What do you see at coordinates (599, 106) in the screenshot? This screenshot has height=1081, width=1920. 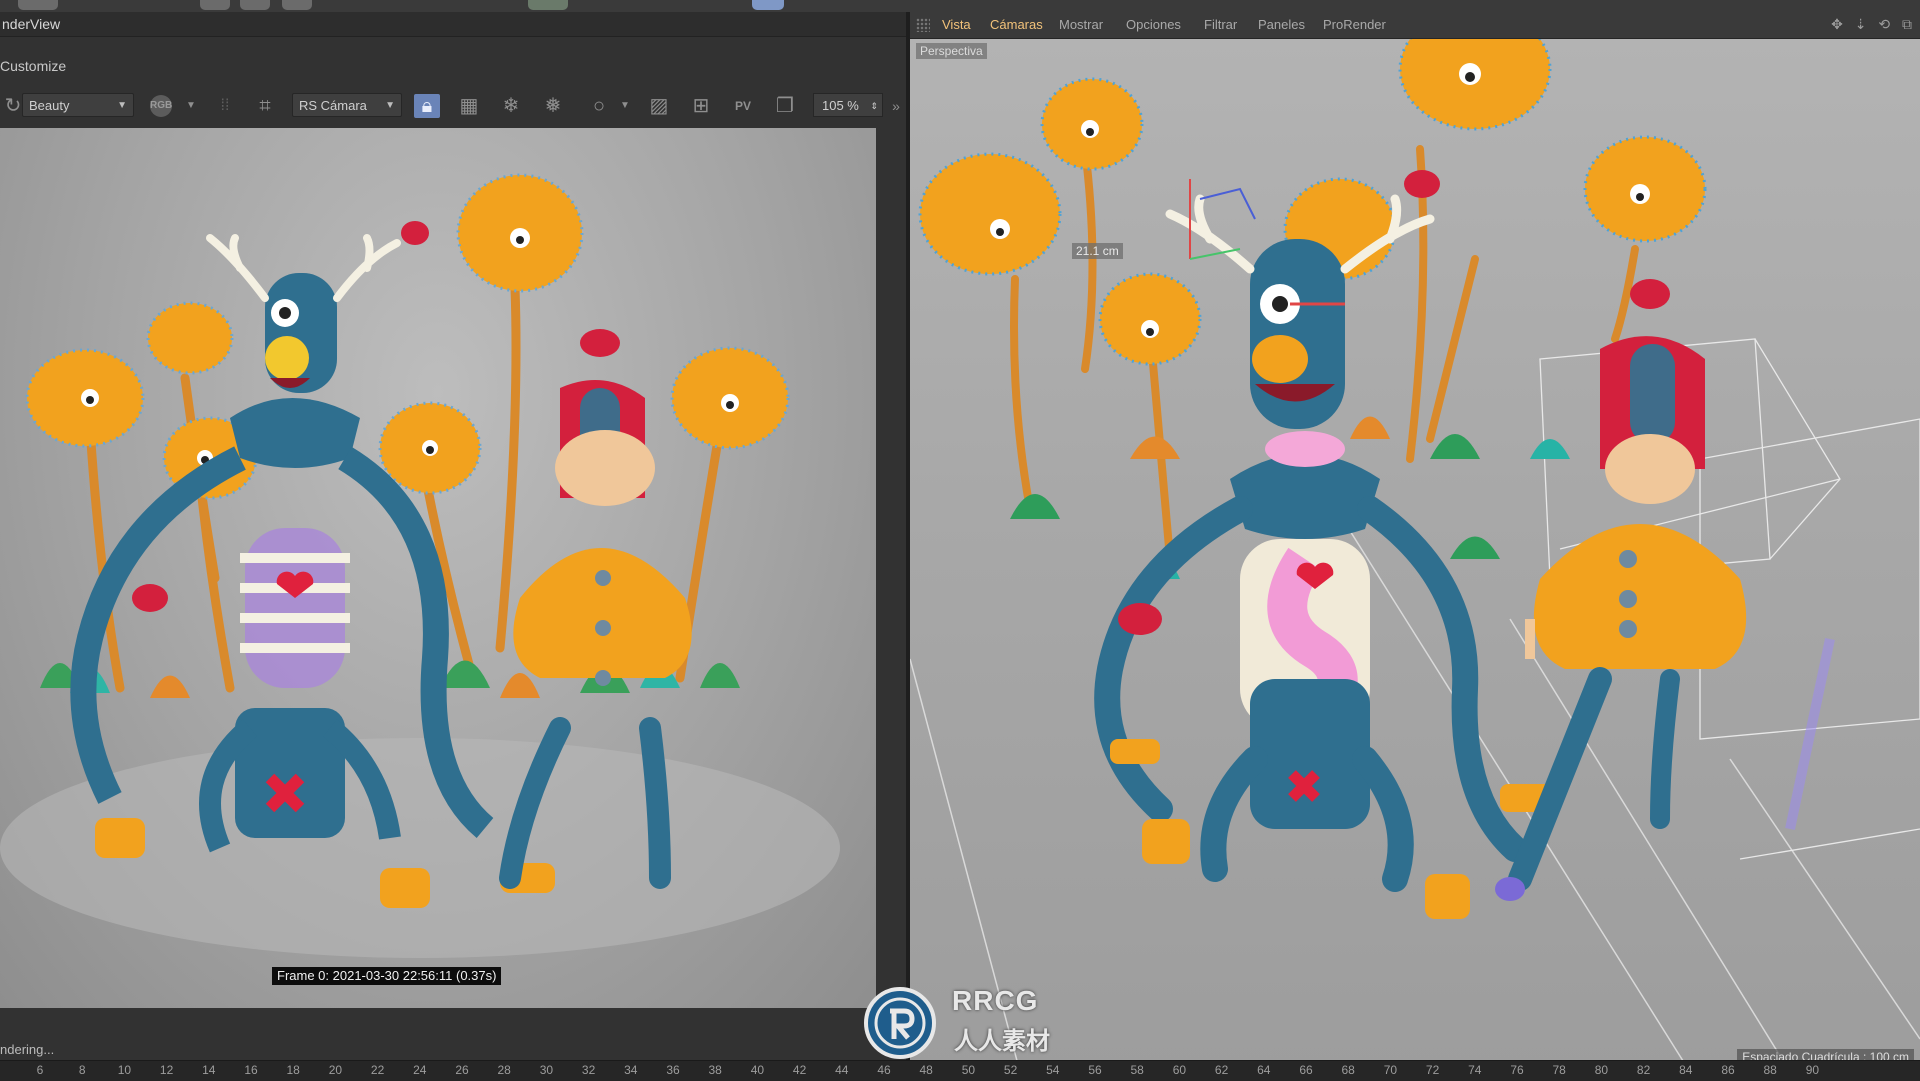 I see `circle-icon: ○` at bounding box center [599, 106].